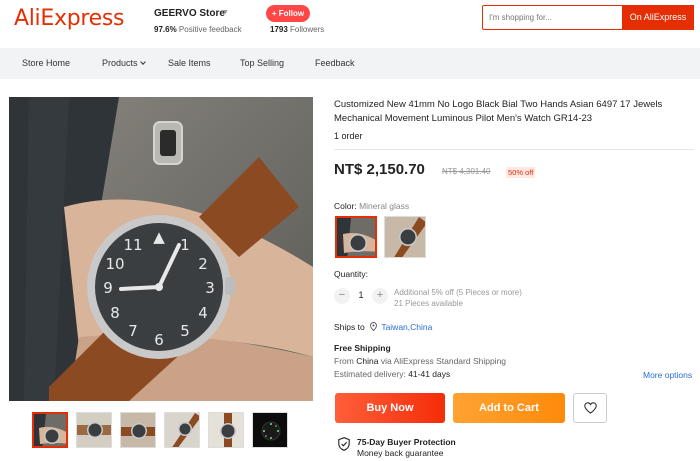 Image resolution: width=700 pixels, height=461 pixels. Describe the element at coordinates (362, 348) in the screenshot. I see `free-shipping: Free Shipping` at that location.